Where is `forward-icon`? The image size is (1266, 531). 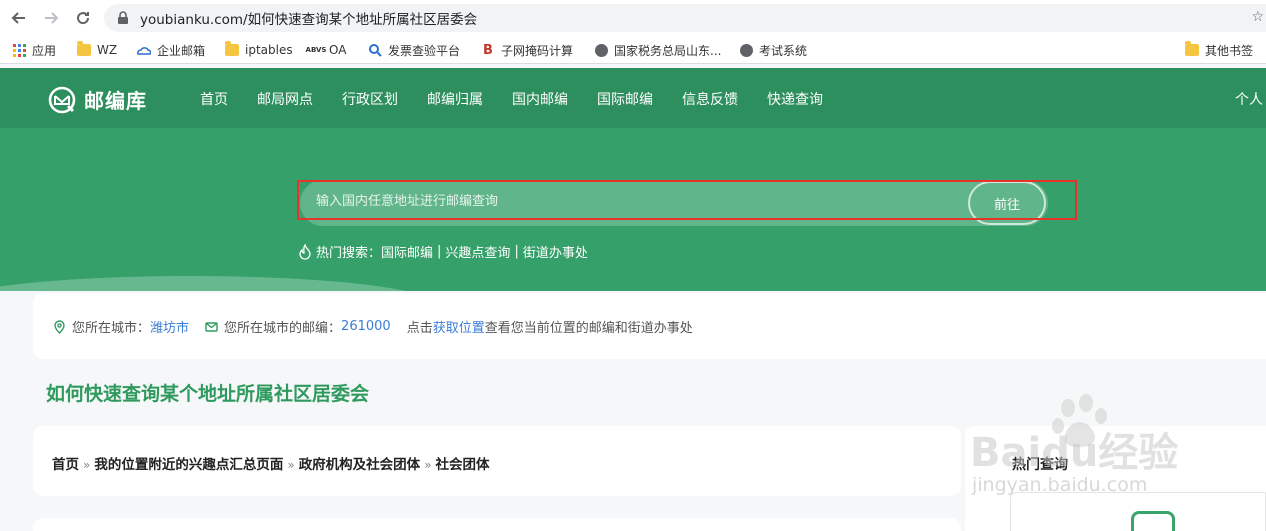
forward-icon is located at coordinates (51, 18).